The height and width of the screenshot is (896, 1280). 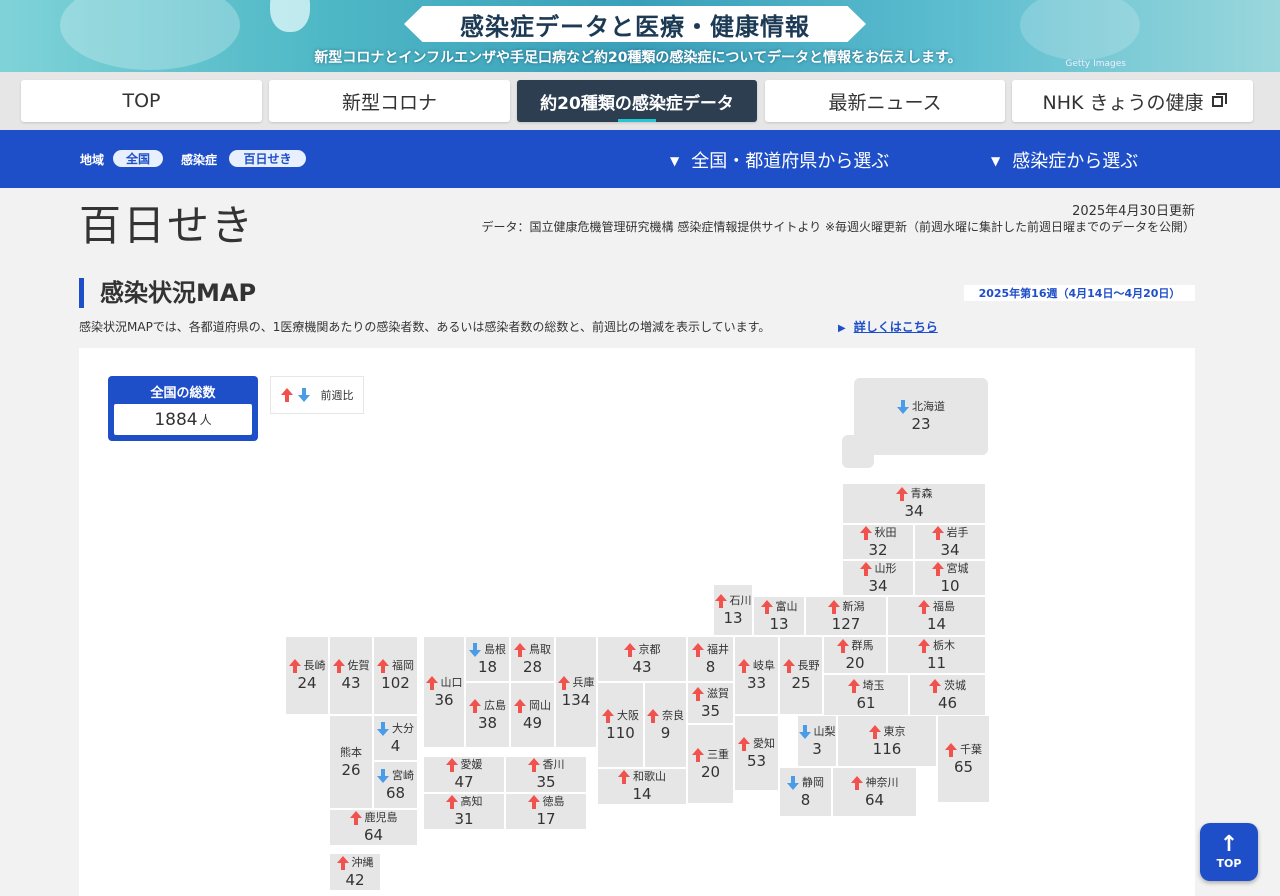 I want to click on prefecture-name-label: 栃木, so click(x=944, y=645).